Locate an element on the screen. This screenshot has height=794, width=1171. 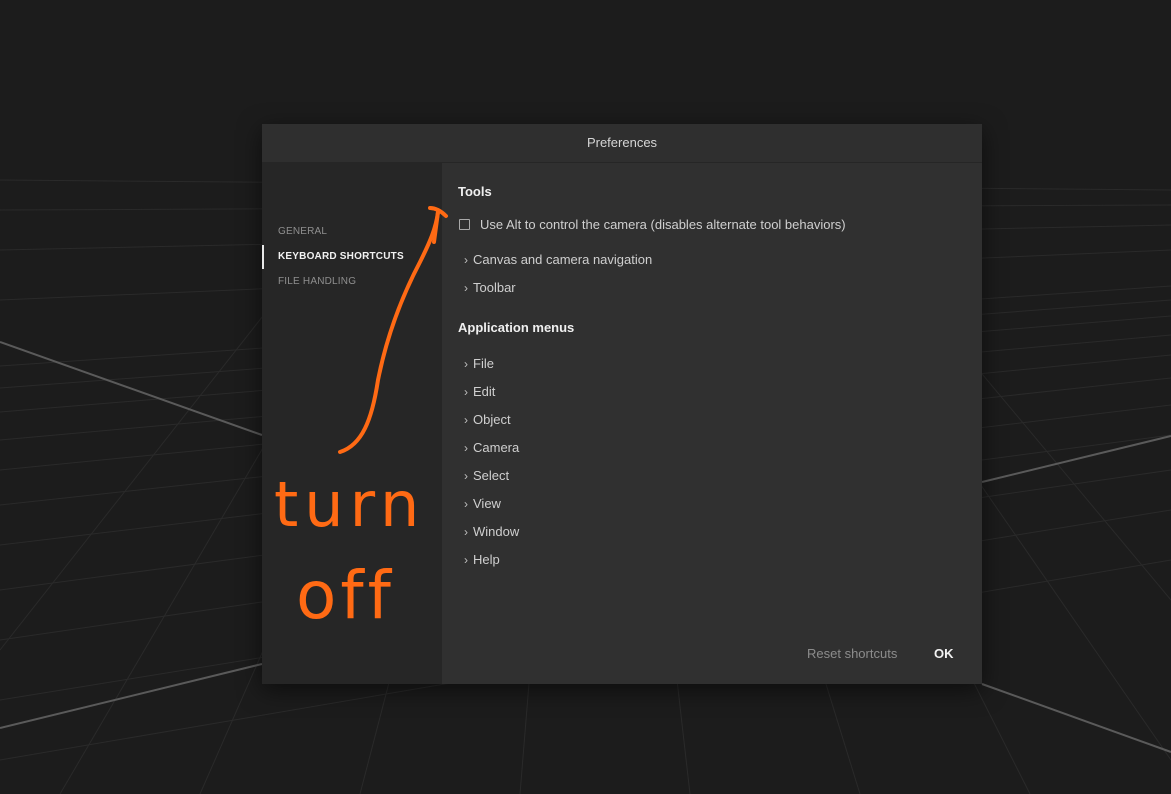
expander-edit: › Edit is located at coordinates (479, 392).